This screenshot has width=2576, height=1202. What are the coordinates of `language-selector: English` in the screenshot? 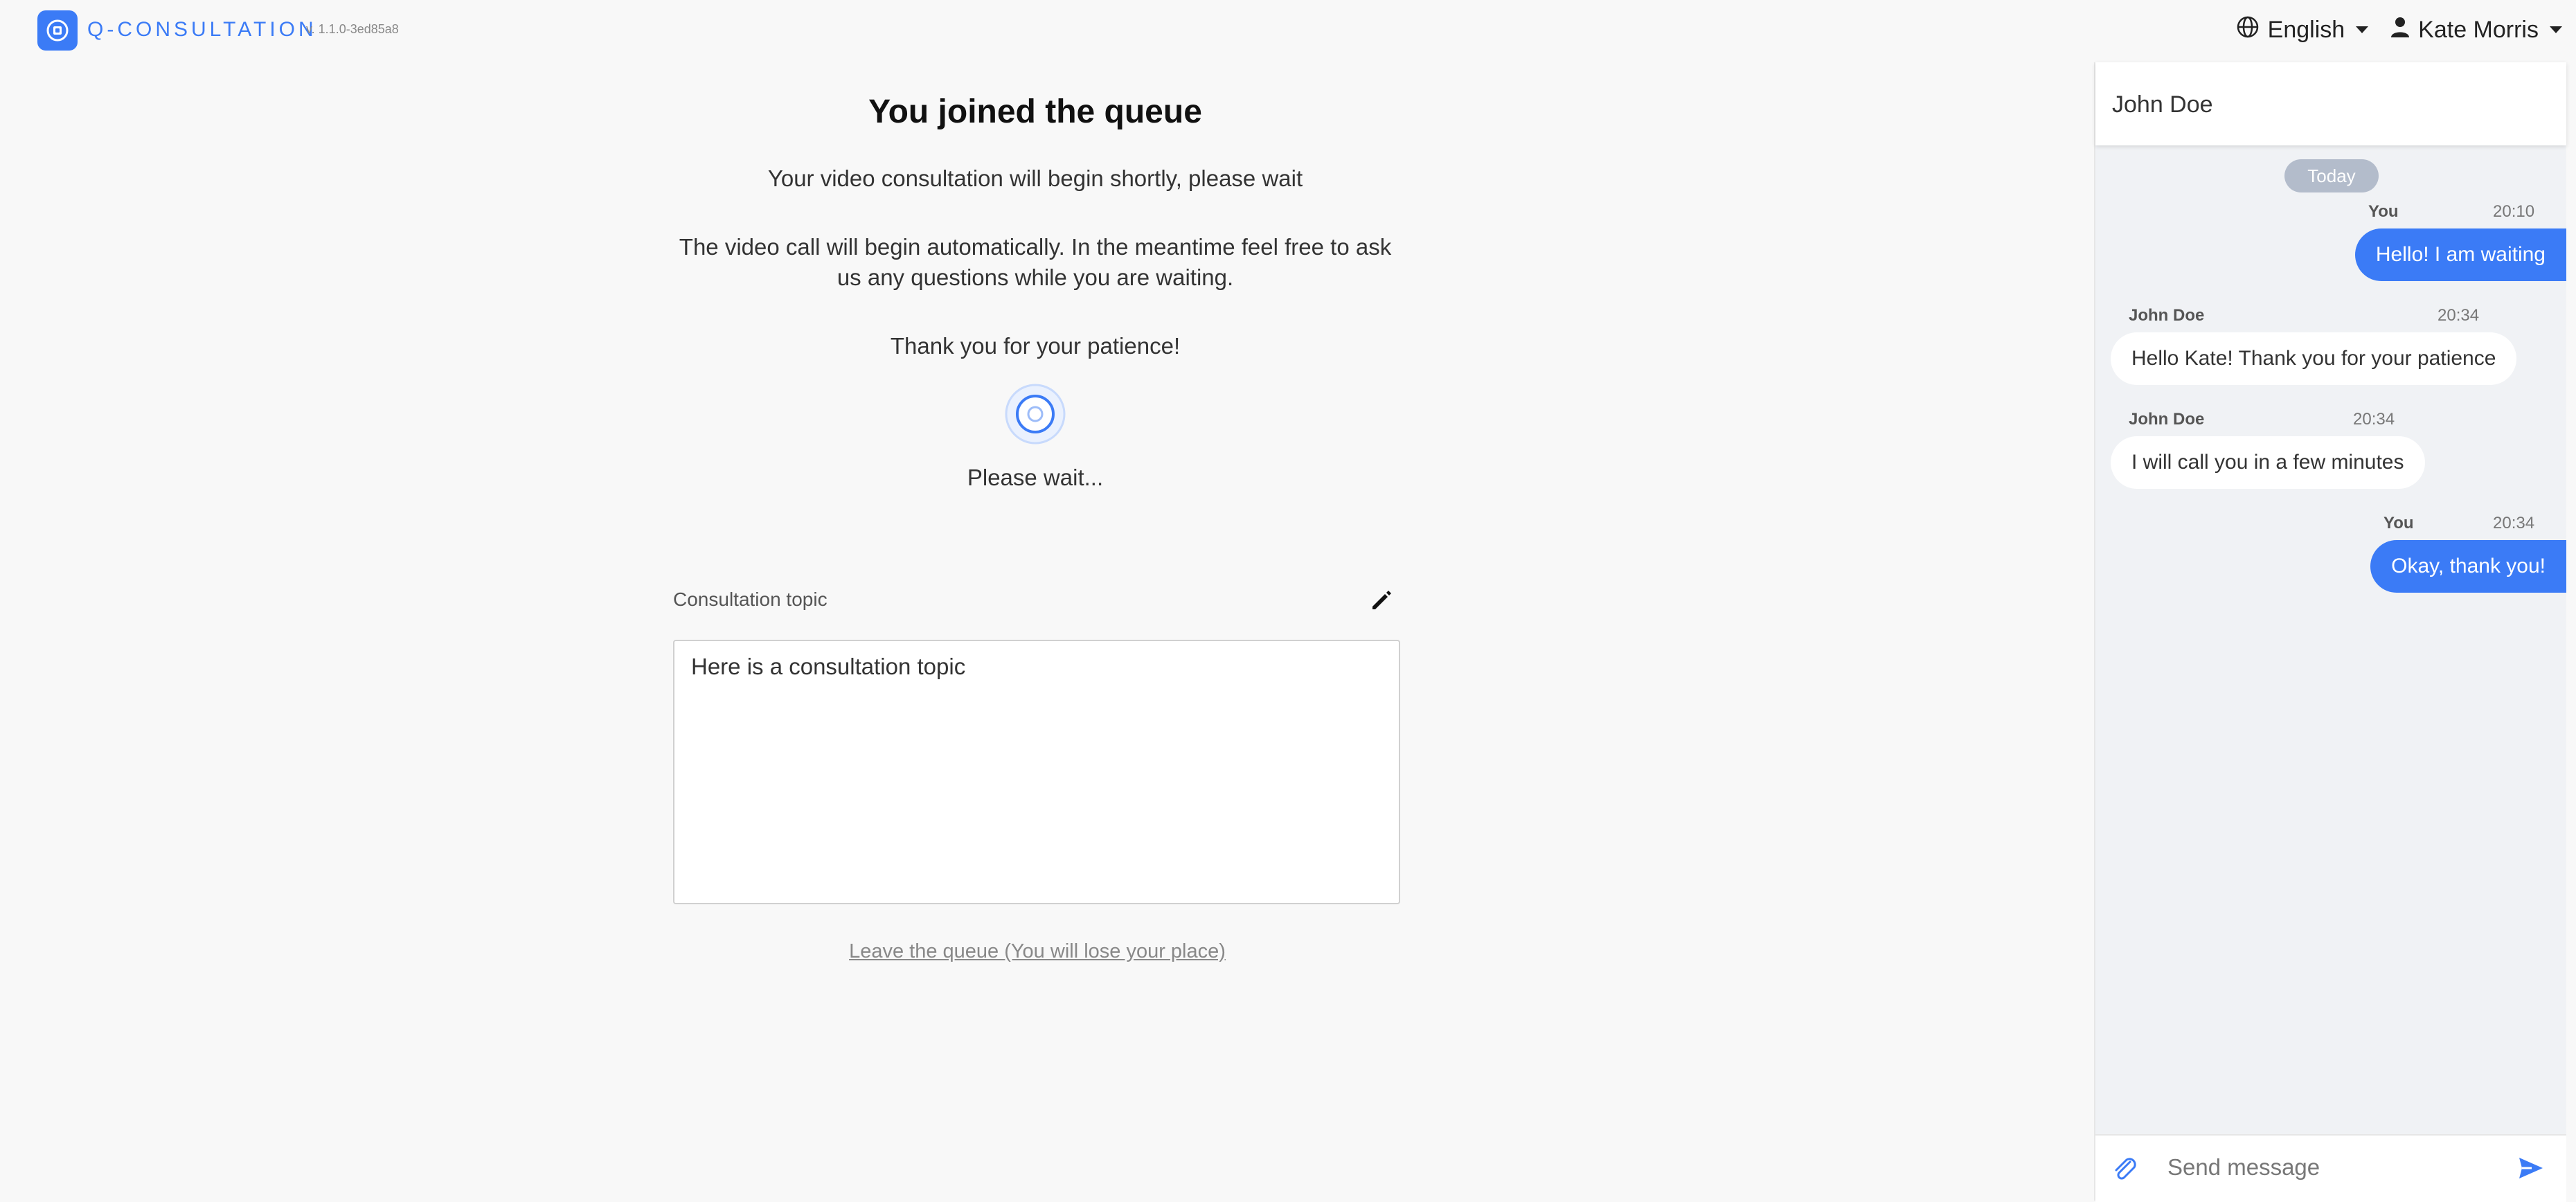 It's located at (2302, 30).